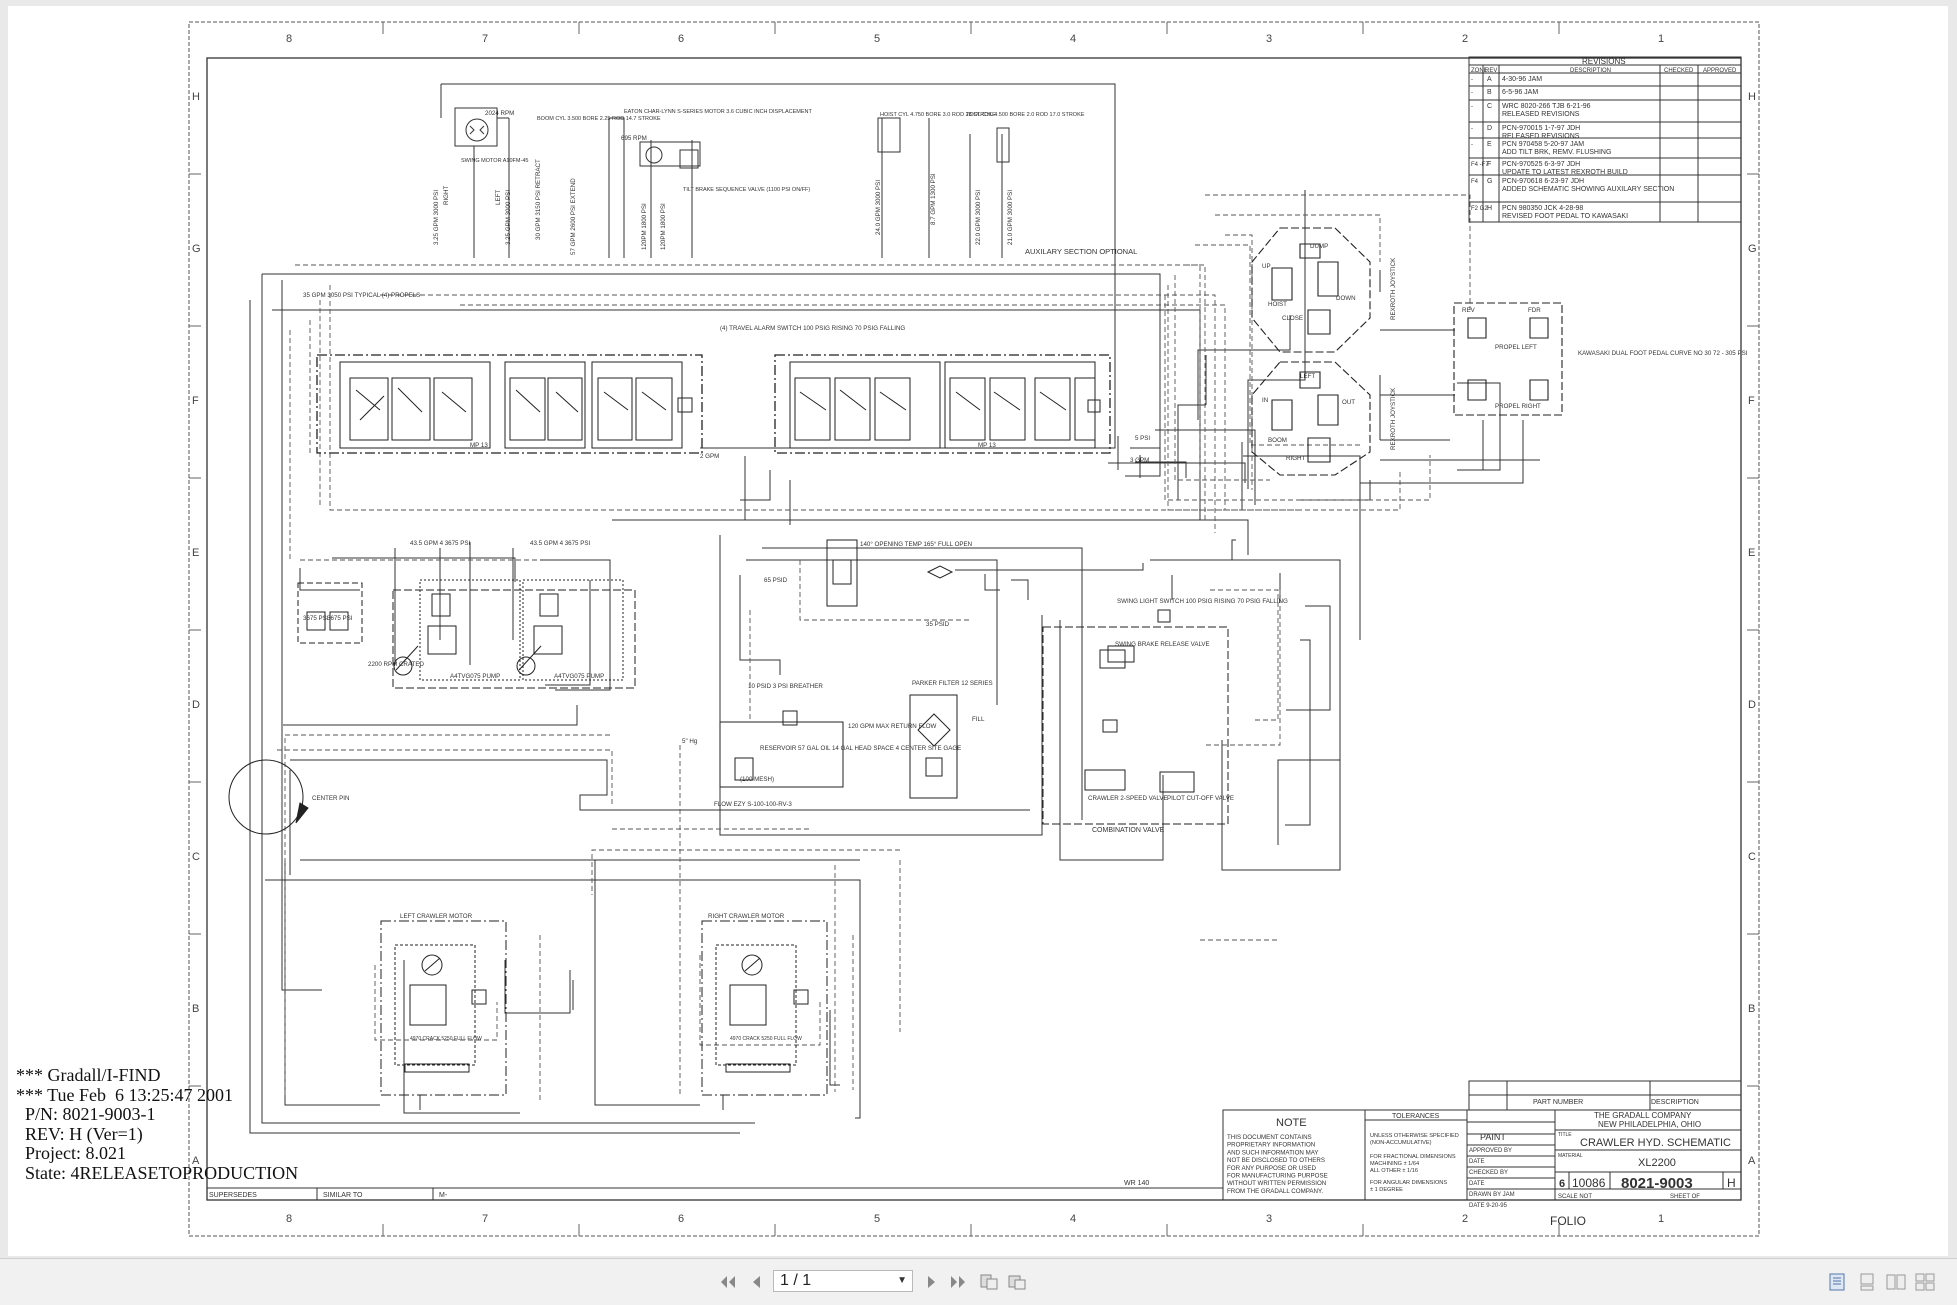  I want to click on label-swing-motor: SWING MOTOR A10FM-45, so click(494, 161).